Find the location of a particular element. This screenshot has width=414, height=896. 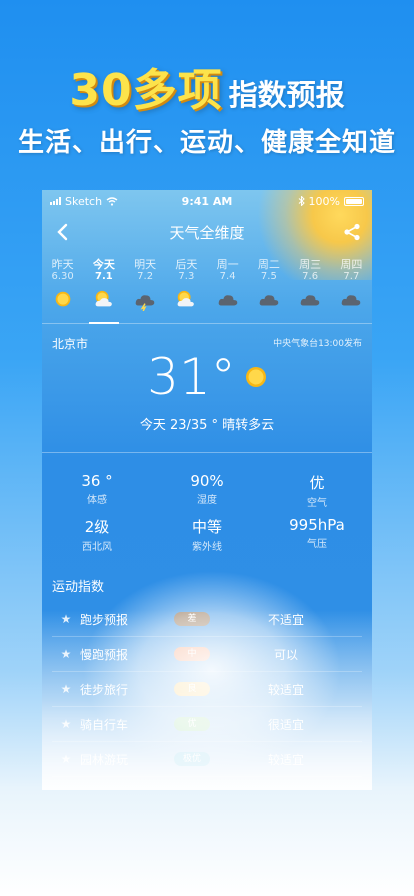

day-name: 周四 is located at coordinates (351, 264).